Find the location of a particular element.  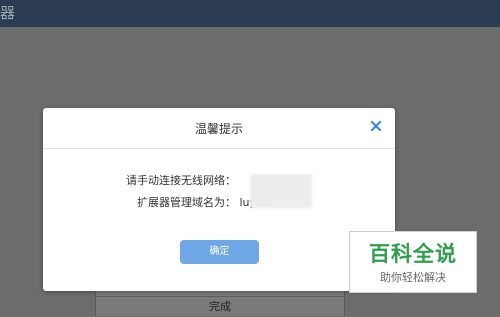

close-icon is located at coordinates (376, 126).